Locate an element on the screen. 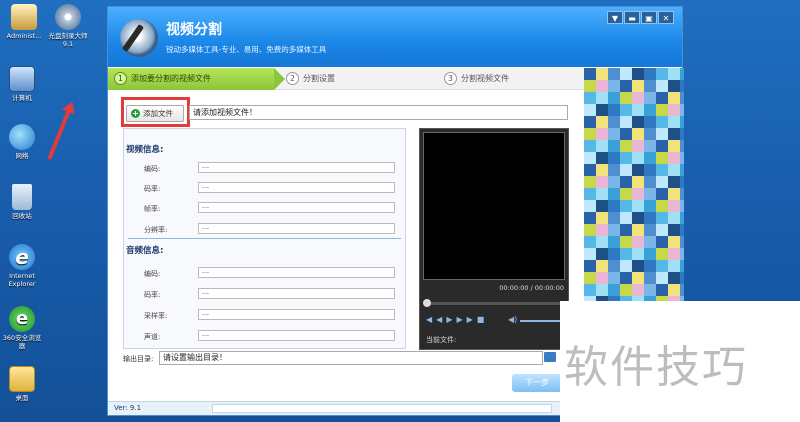  recycle-bin-icon is located at coordinates (22, 197).